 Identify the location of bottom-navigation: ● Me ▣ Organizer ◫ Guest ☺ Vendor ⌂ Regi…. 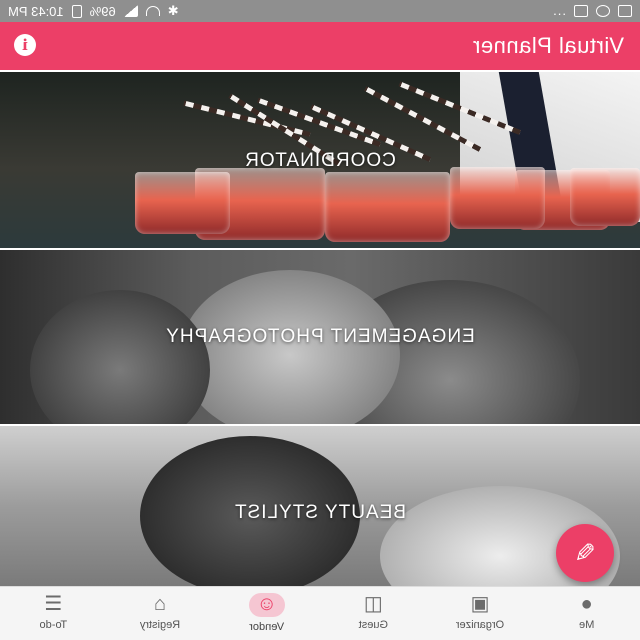
(320, 613).